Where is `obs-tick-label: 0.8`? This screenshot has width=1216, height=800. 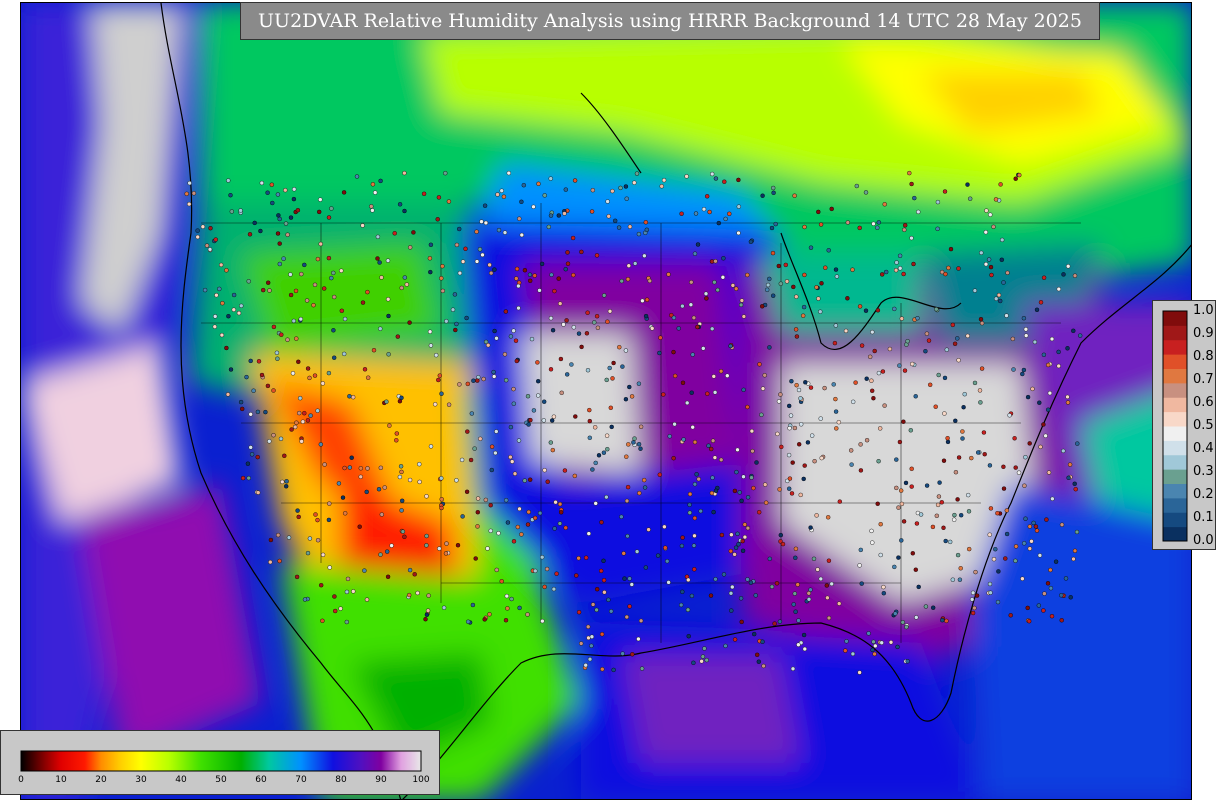 obs-tick-label: 0.8 is located at coordinates (1203, 356).